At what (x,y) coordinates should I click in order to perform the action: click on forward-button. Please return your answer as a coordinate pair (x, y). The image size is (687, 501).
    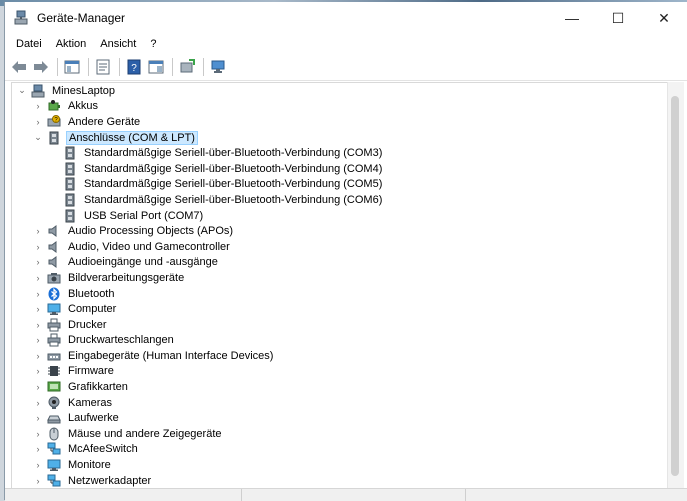
    Looking at the image, I should click on (41, 67).